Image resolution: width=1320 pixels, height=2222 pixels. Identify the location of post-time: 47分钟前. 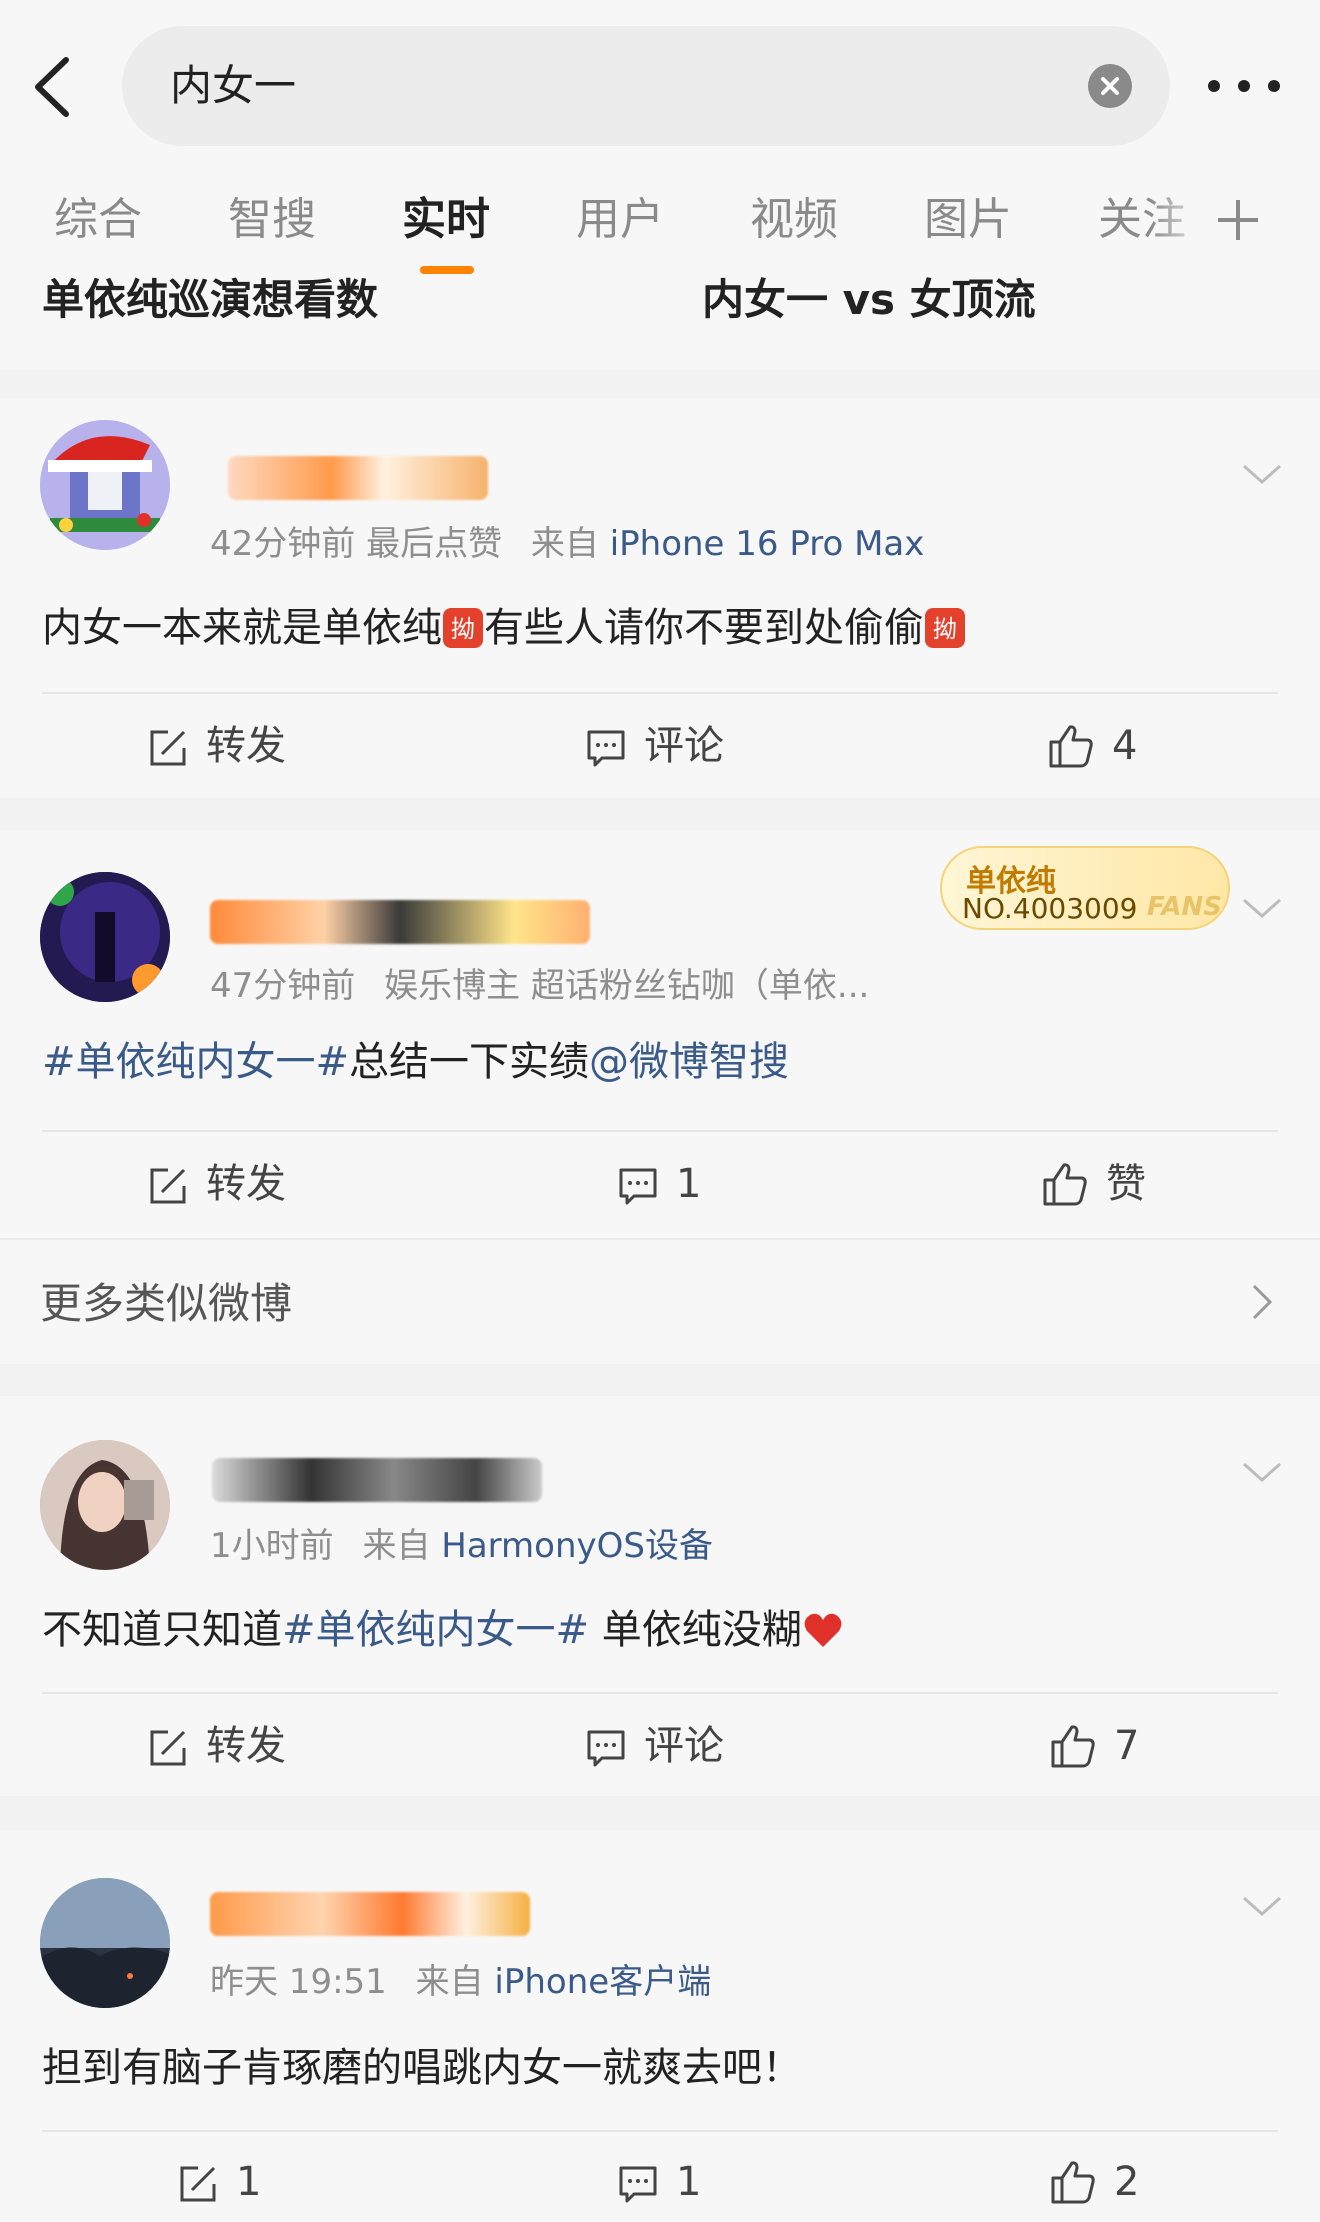
(283, 986).